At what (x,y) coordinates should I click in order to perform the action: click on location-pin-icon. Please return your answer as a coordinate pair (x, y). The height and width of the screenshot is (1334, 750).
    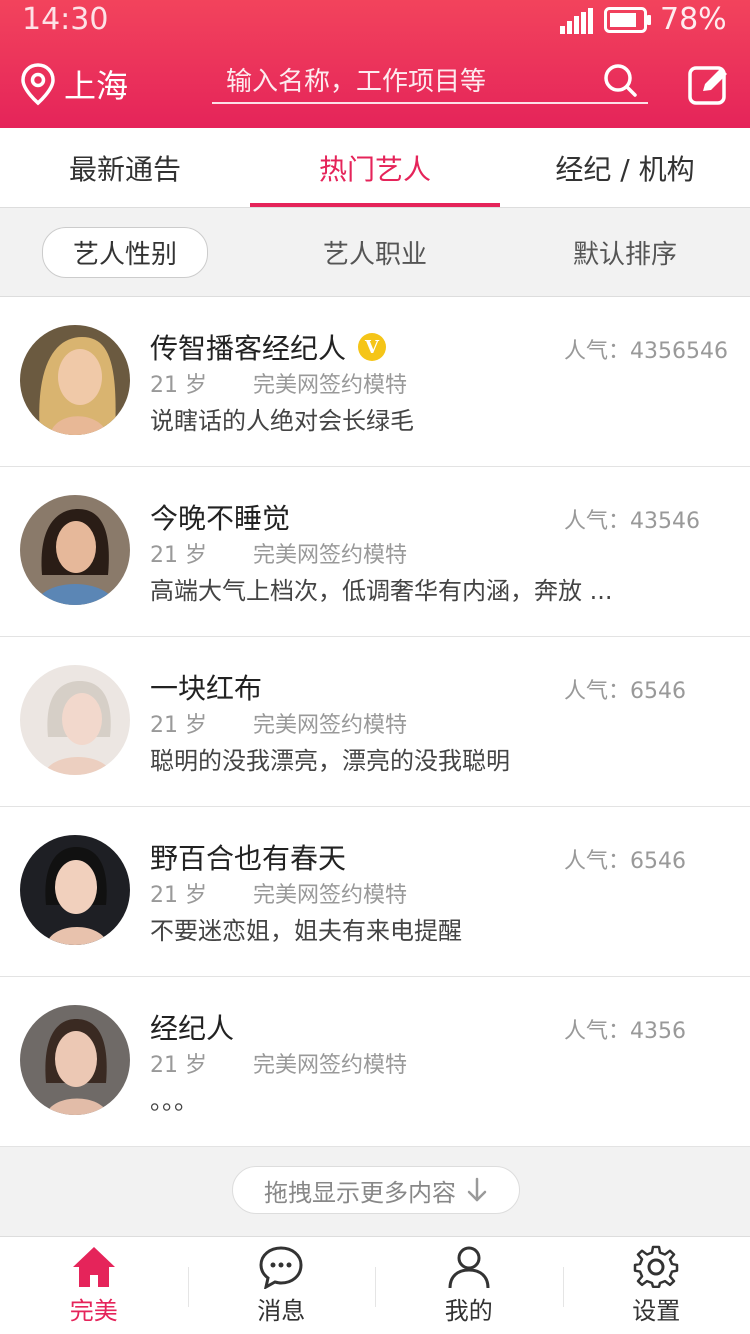
    Looking at the image, I should click on (38, 84).